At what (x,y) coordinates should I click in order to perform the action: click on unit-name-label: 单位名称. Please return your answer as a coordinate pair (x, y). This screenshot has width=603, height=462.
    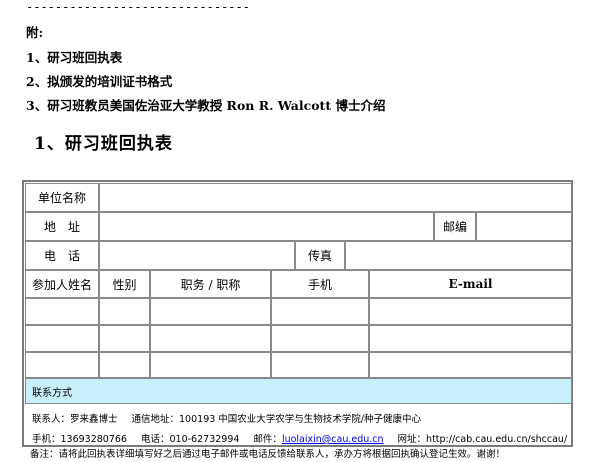
    Looking at the image, I should click on (62, 197).